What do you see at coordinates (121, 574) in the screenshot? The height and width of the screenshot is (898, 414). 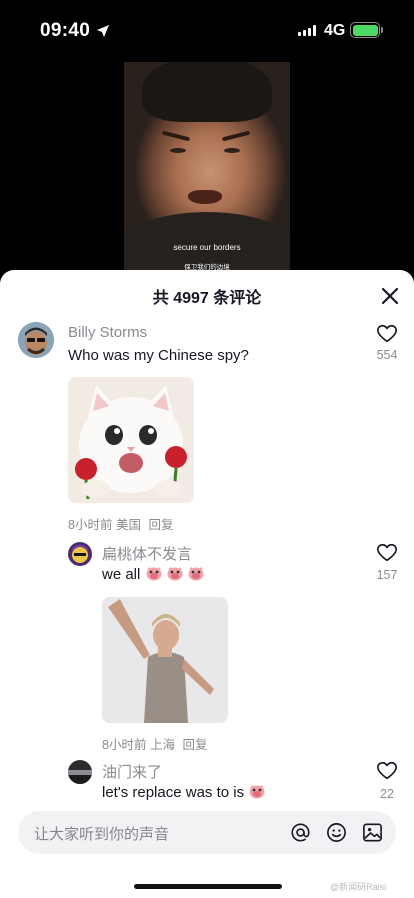 I see `comment-text: we all` at bounding box center [121, 574].